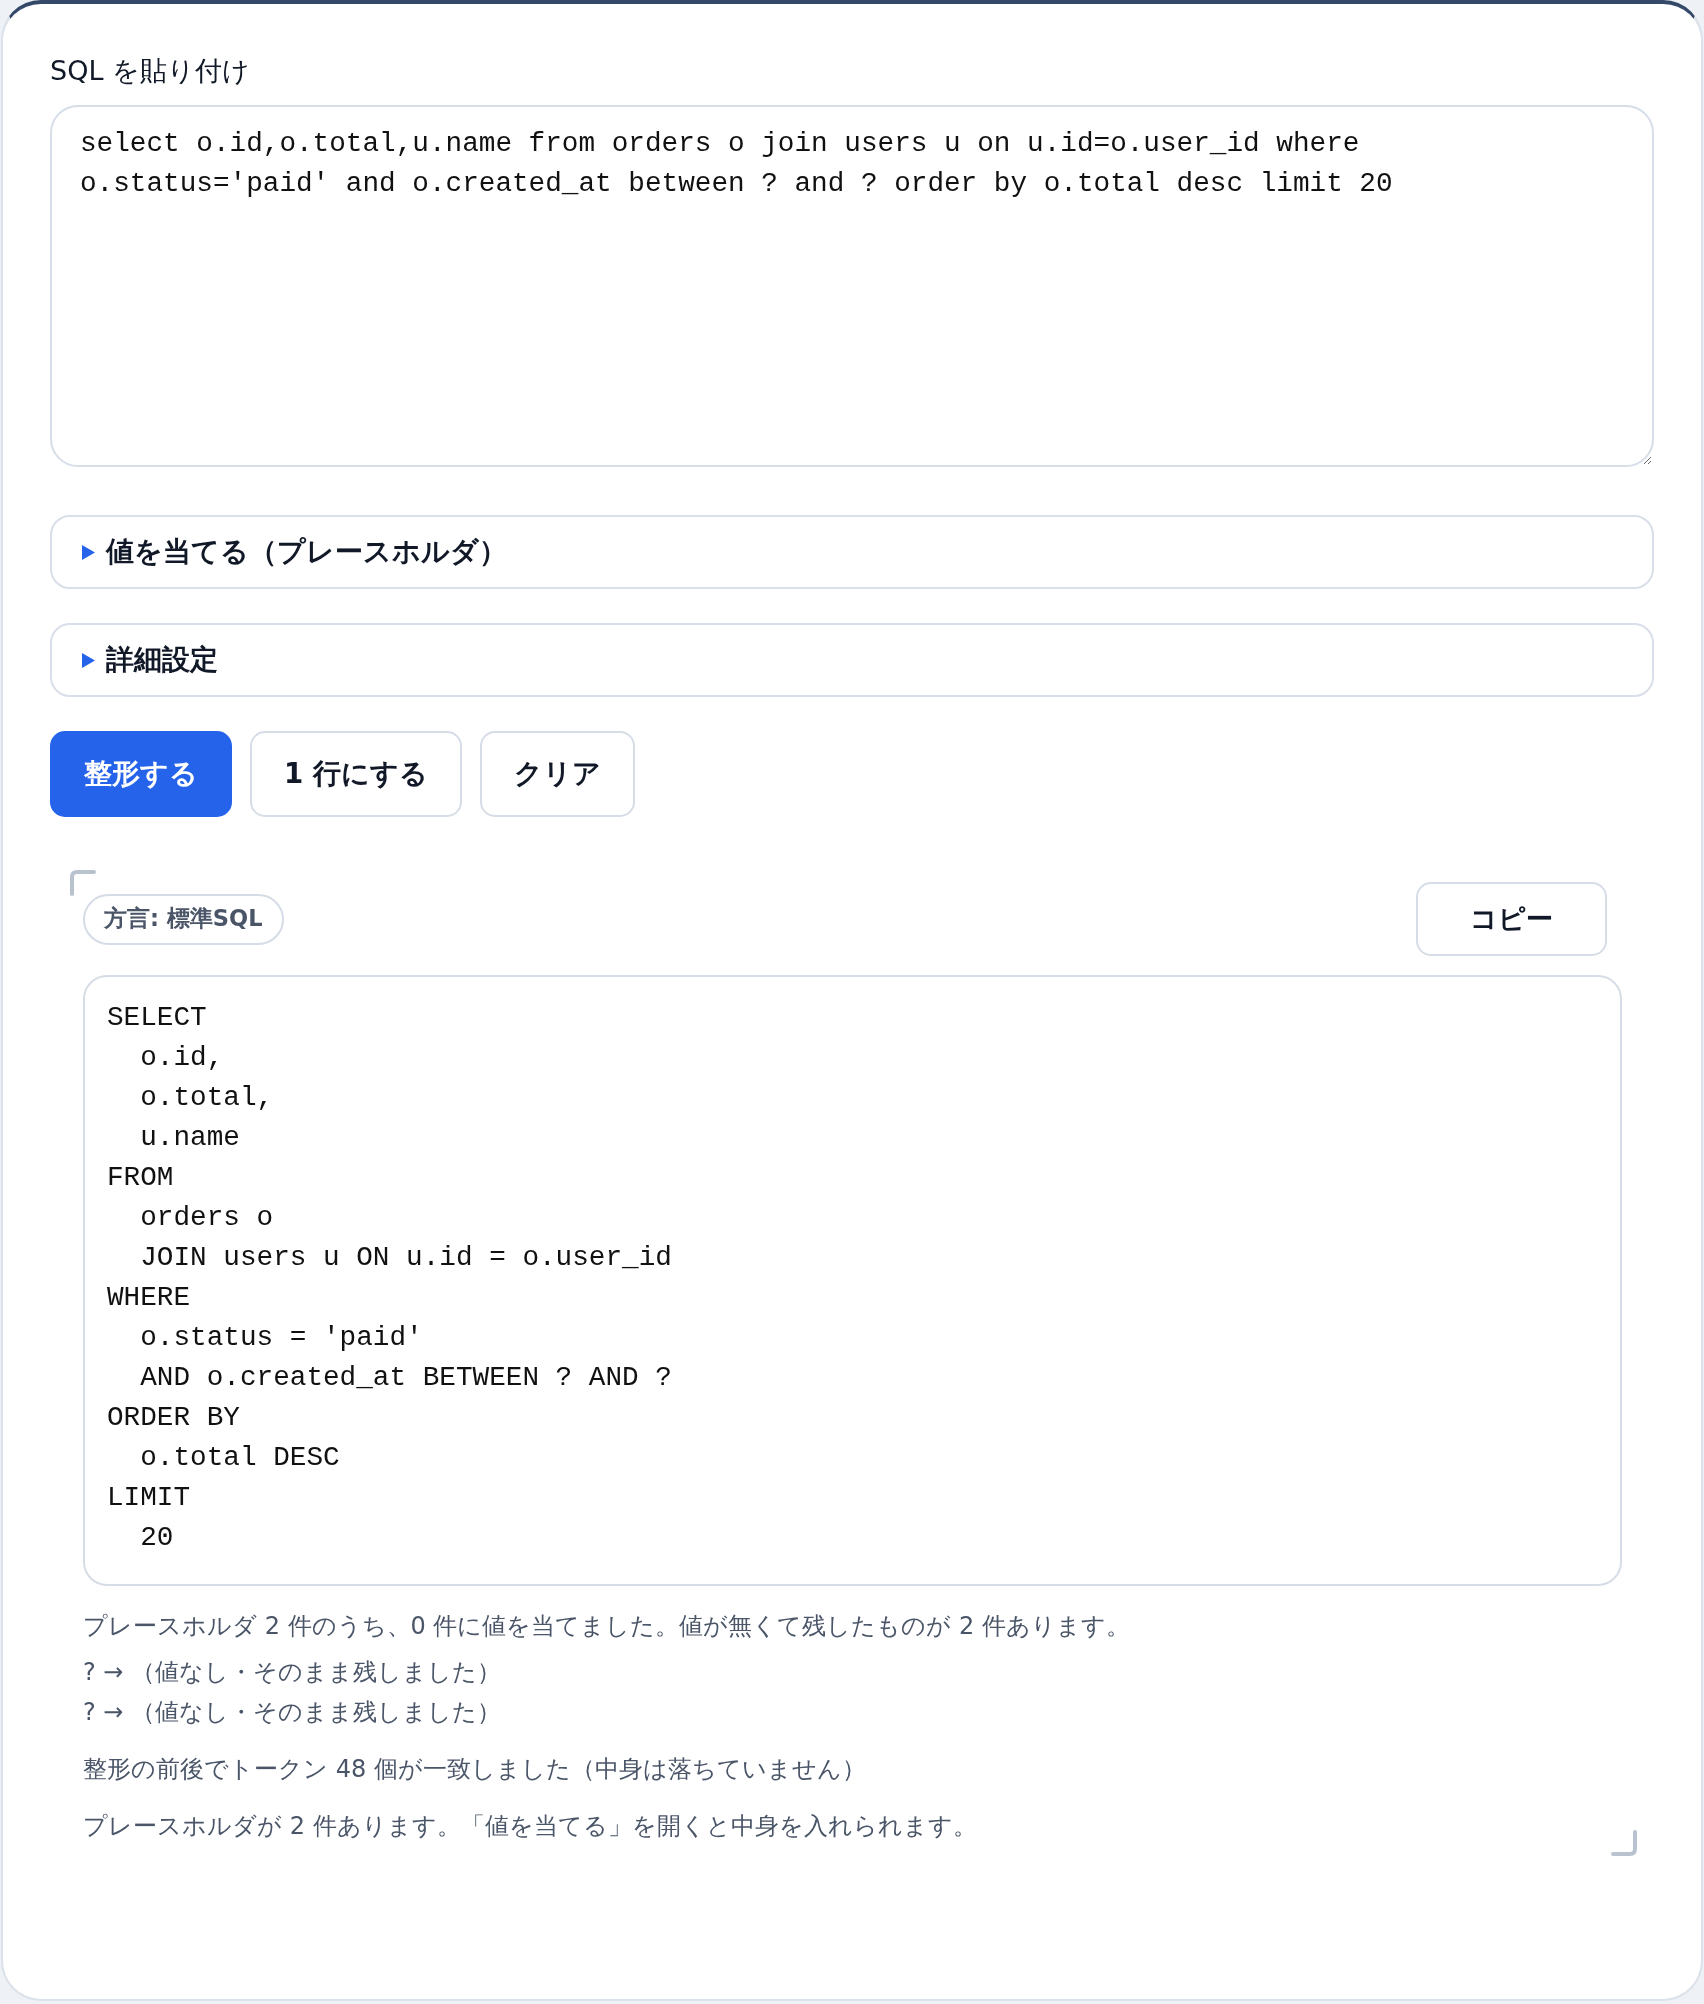 This screenshot has width=1704, height=2004. What do you see at coordinates (852, 660) in the screenshot?
I see `section-toggle: 詳細設定` at bounding box center [852, 660].